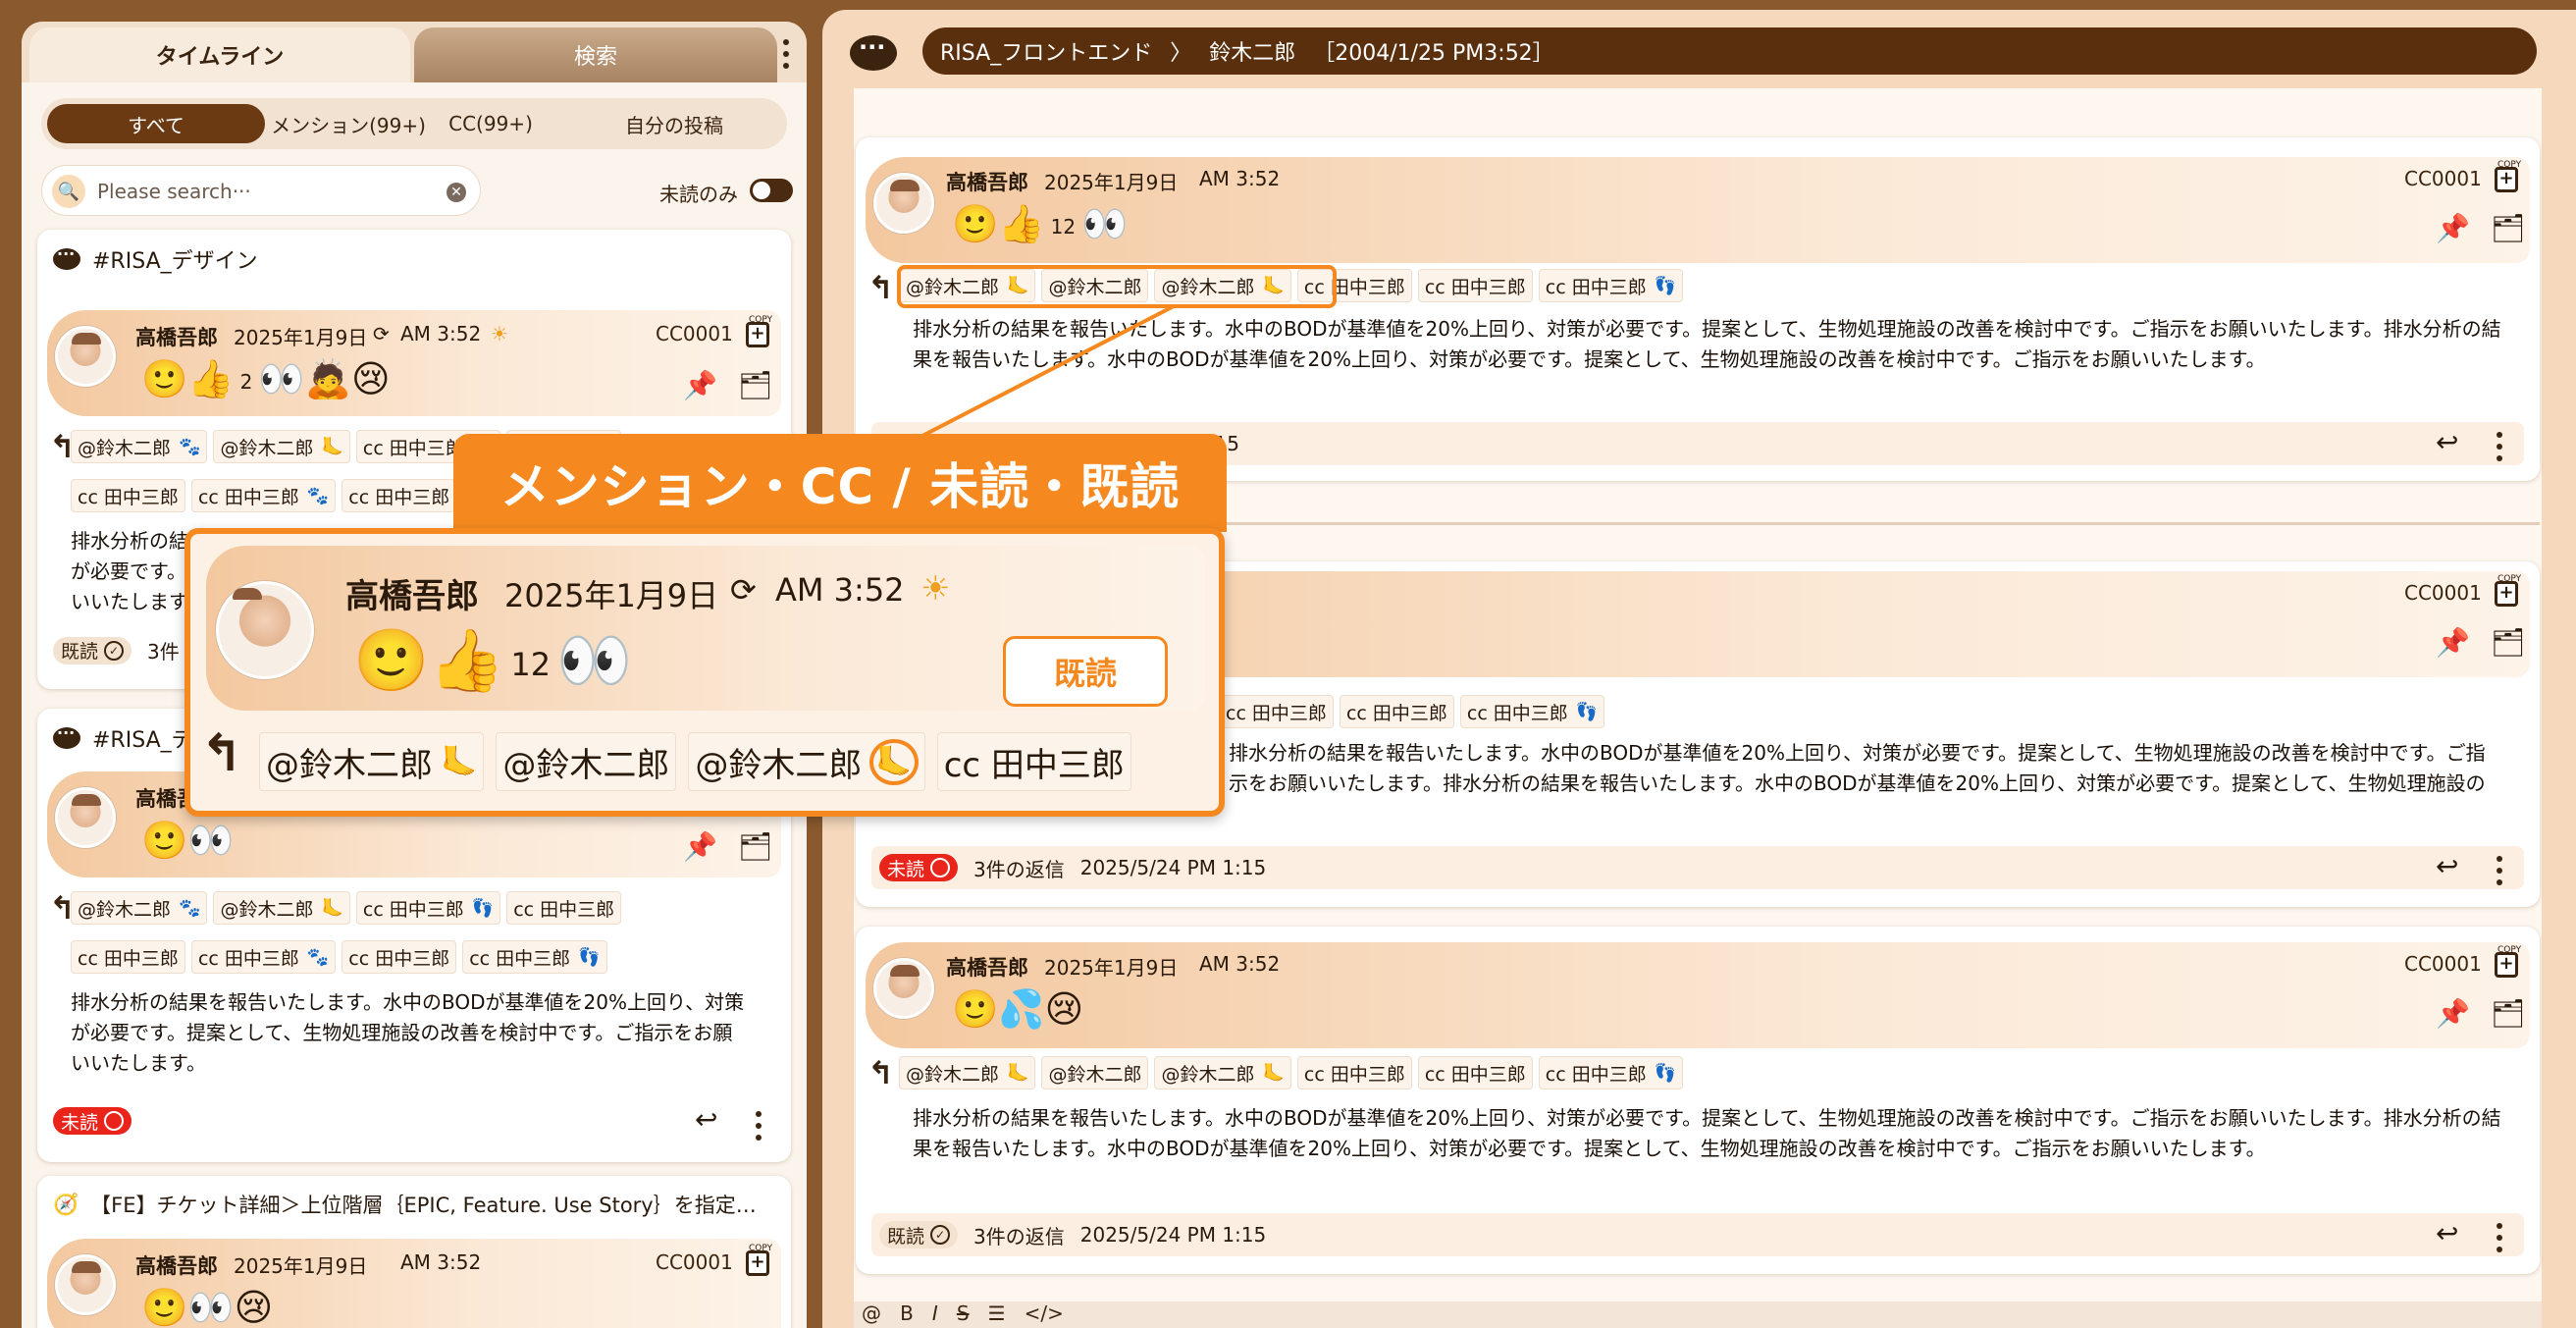 The width and height of the screenshot is (2576, 1328). Describe the element at coordinates (840, 590) in the screenshot. I see `post-time: AM 3:52` at that location.